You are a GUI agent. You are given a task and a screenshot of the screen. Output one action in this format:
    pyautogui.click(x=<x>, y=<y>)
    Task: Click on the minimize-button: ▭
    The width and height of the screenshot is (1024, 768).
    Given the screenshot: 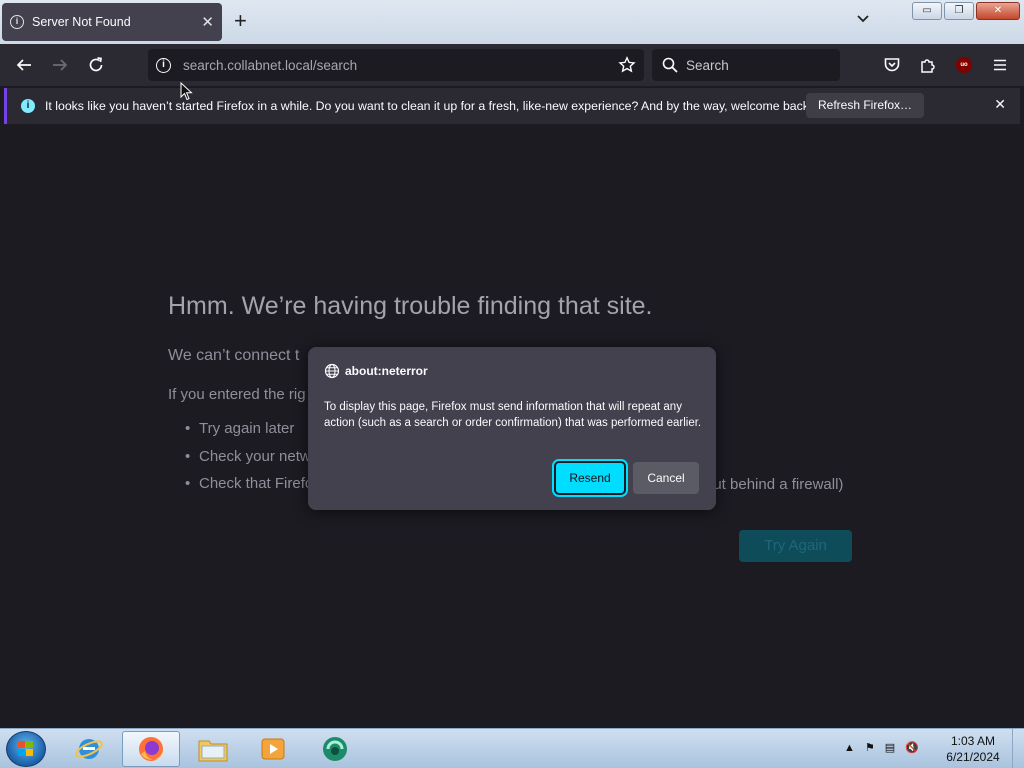 What is the action you would take?
    pyautogui.click(x=927, y=11)
    